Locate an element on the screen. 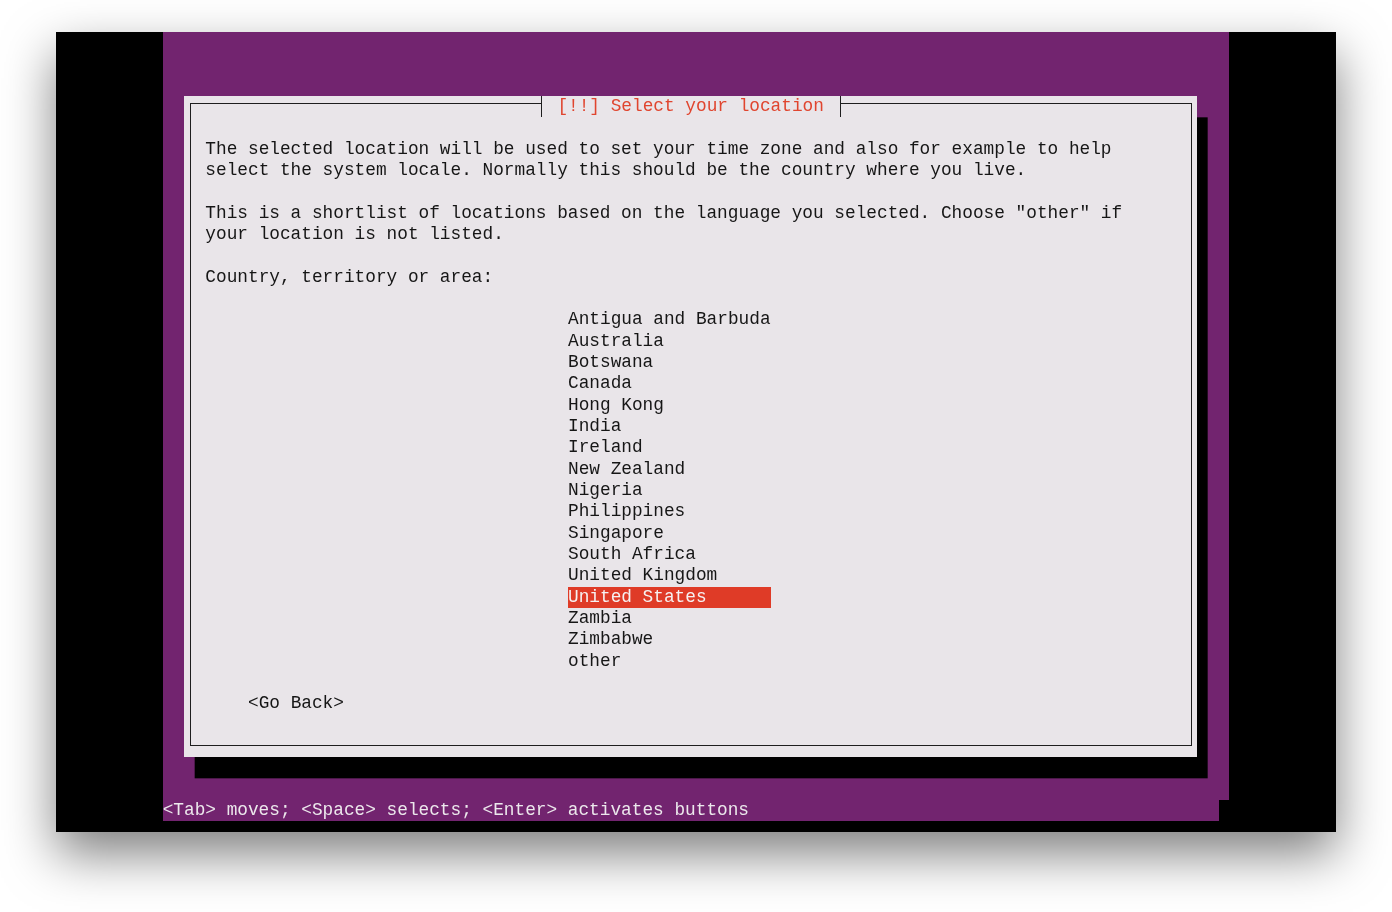  field-label: Country, territory or area: is located at coordinates (349, 277).